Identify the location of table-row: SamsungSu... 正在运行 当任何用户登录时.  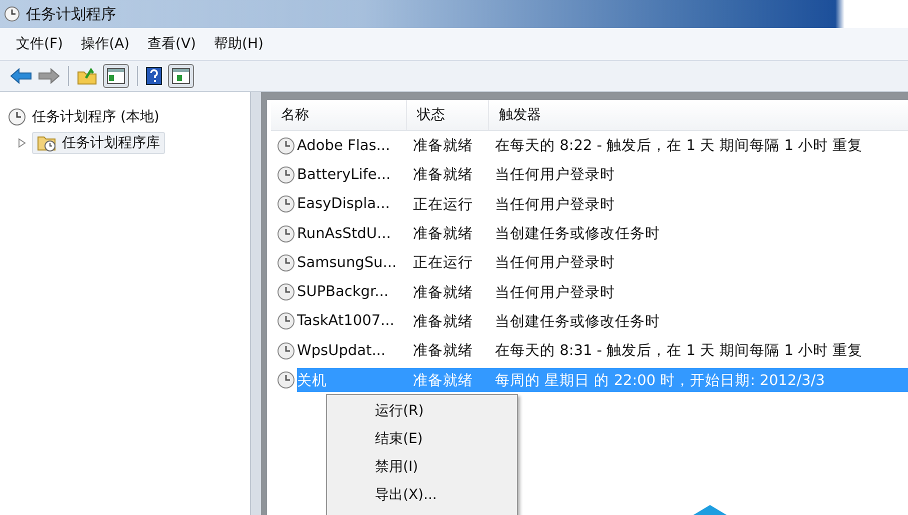
(602, 262).